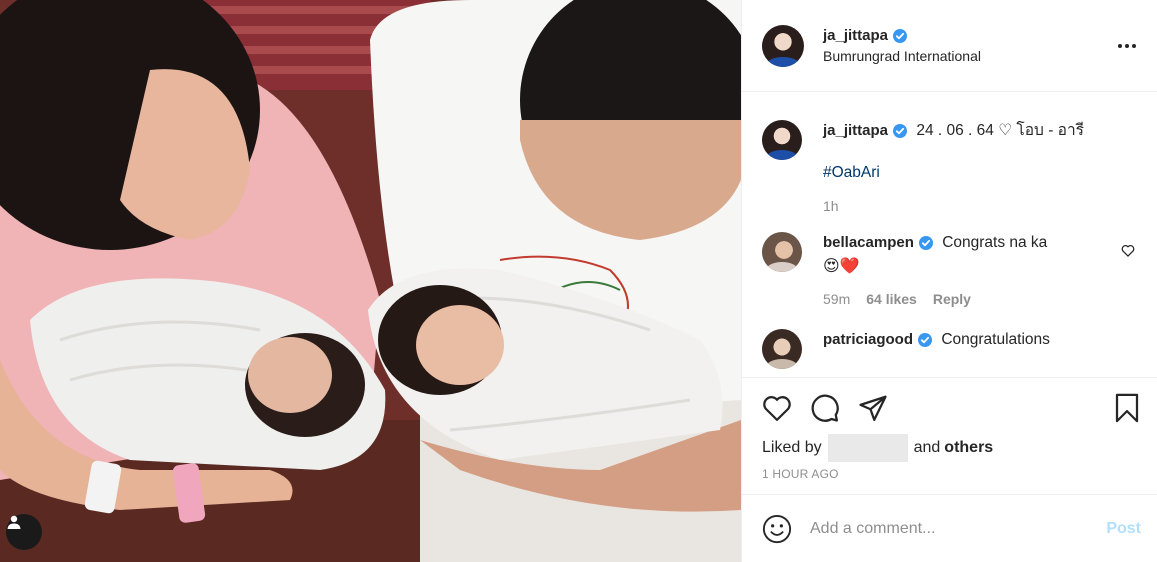 This screenshot has height=562, width=1157. What do you see at coordinates (1128, 250) in the screenshot?
I see `comment-like-icon` at bounding box center [1128, 250].